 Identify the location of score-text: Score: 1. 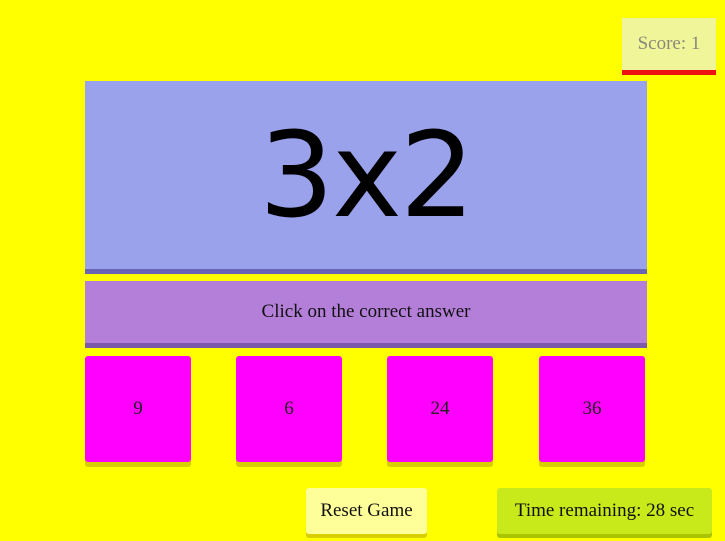
(669, 43).